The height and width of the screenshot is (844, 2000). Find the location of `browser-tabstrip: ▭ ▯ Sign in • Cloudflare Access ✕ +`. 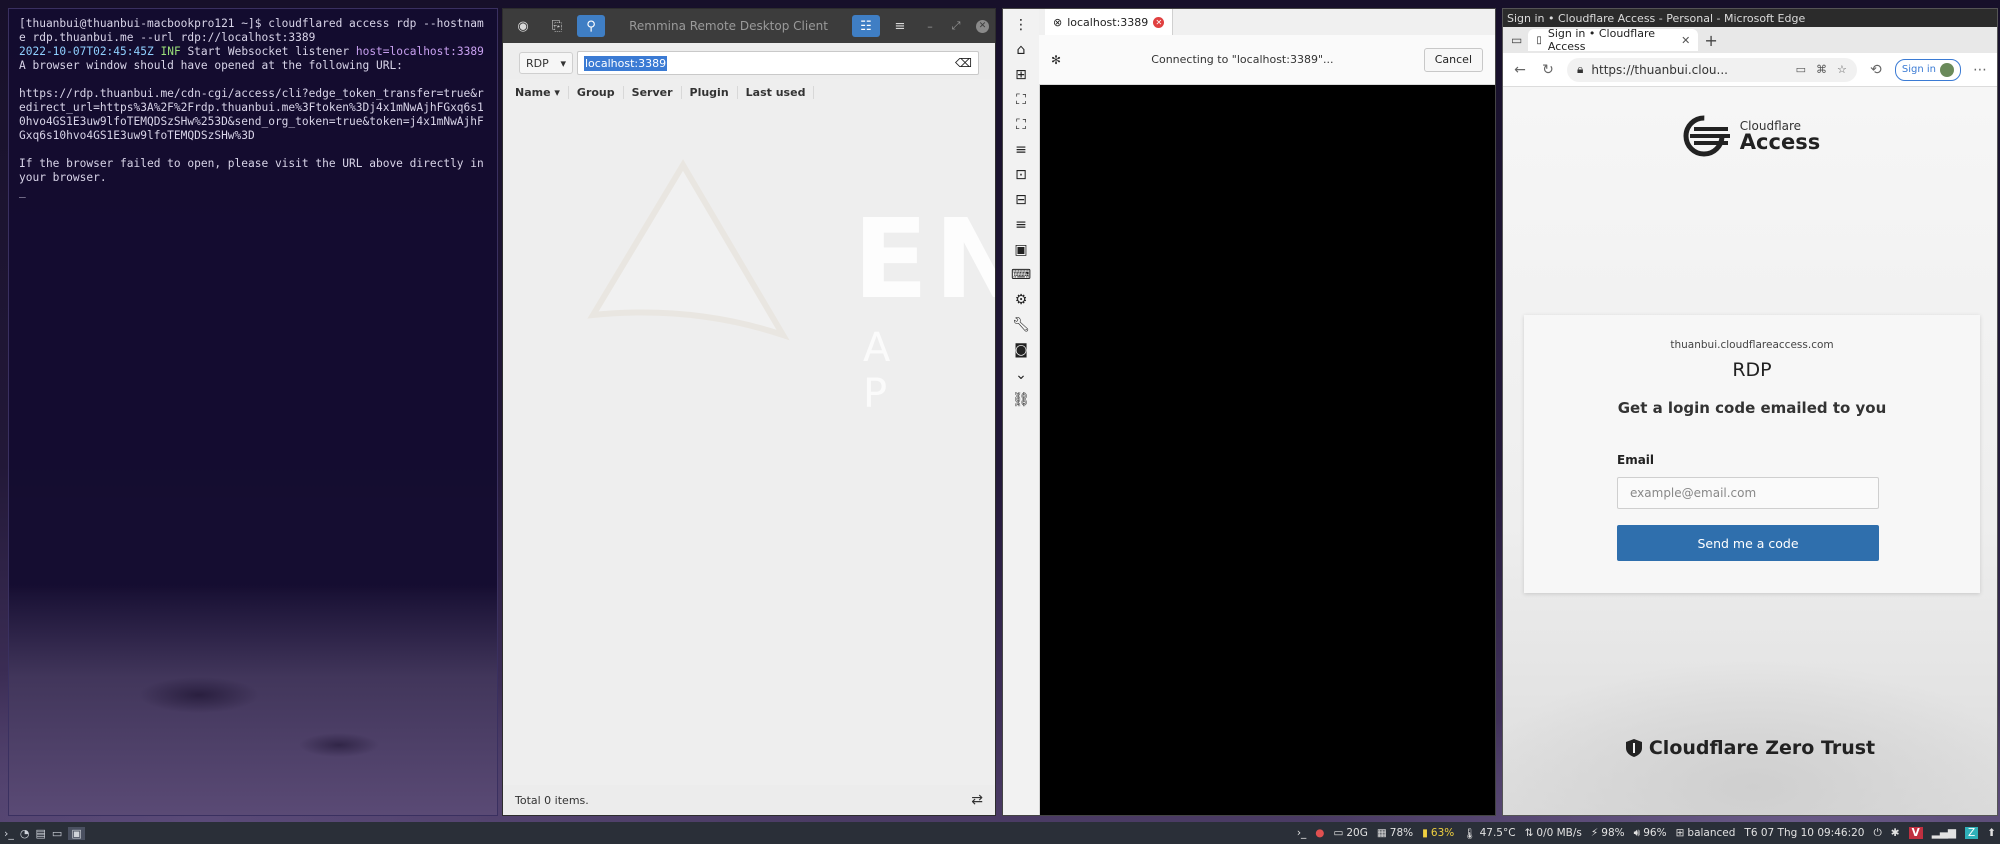

browser-tabstrip: ▭ ▯ Sign in • Cloudflare Access ✕ + is located at coordinates (1750, 40).